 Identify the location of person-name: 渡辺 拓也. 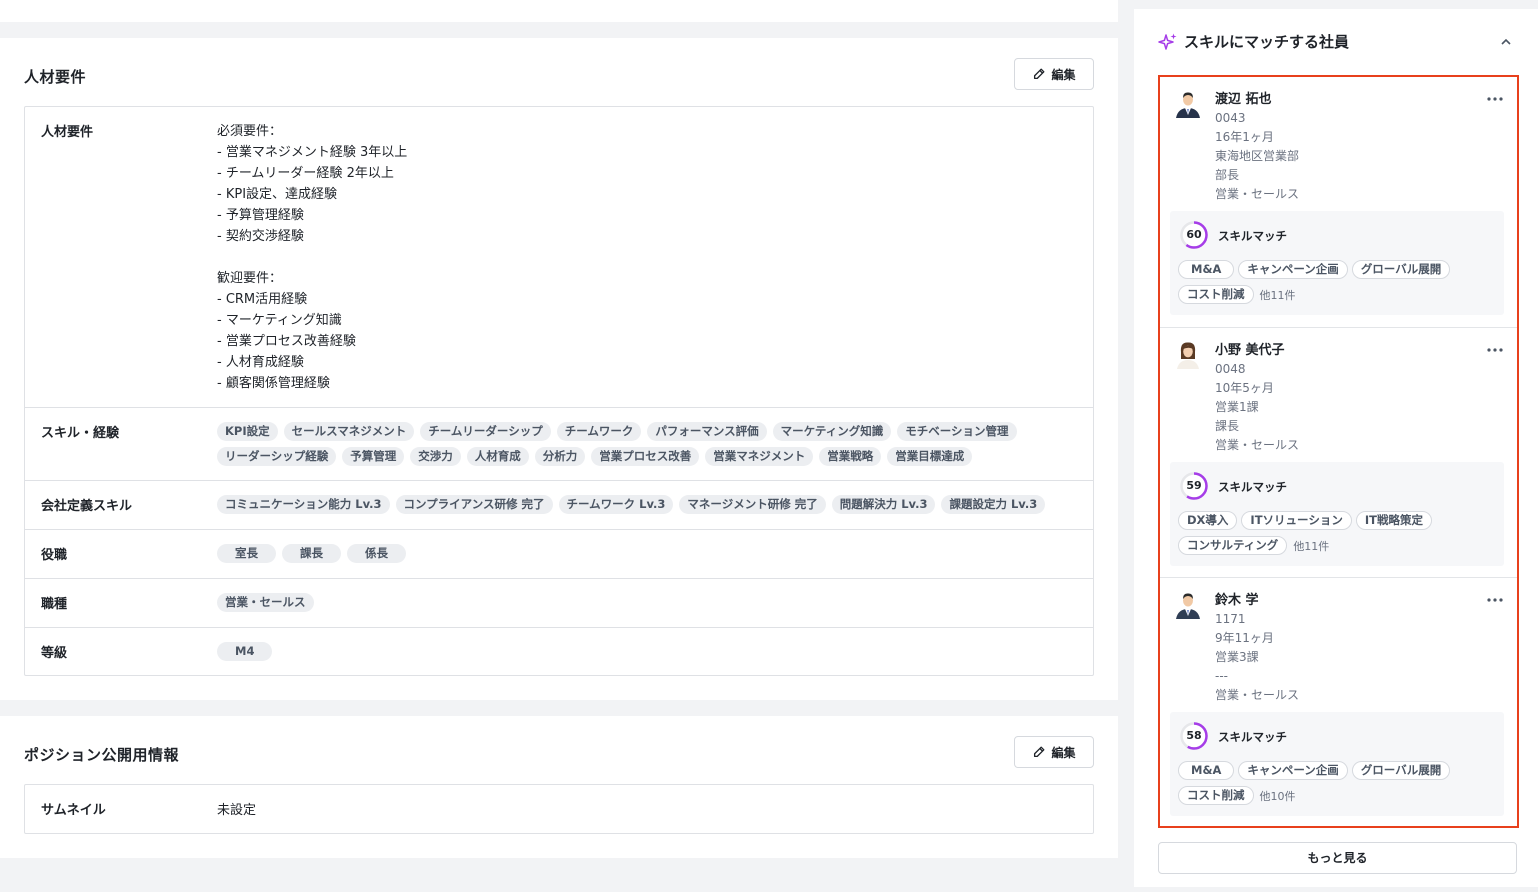
(1243, 99).